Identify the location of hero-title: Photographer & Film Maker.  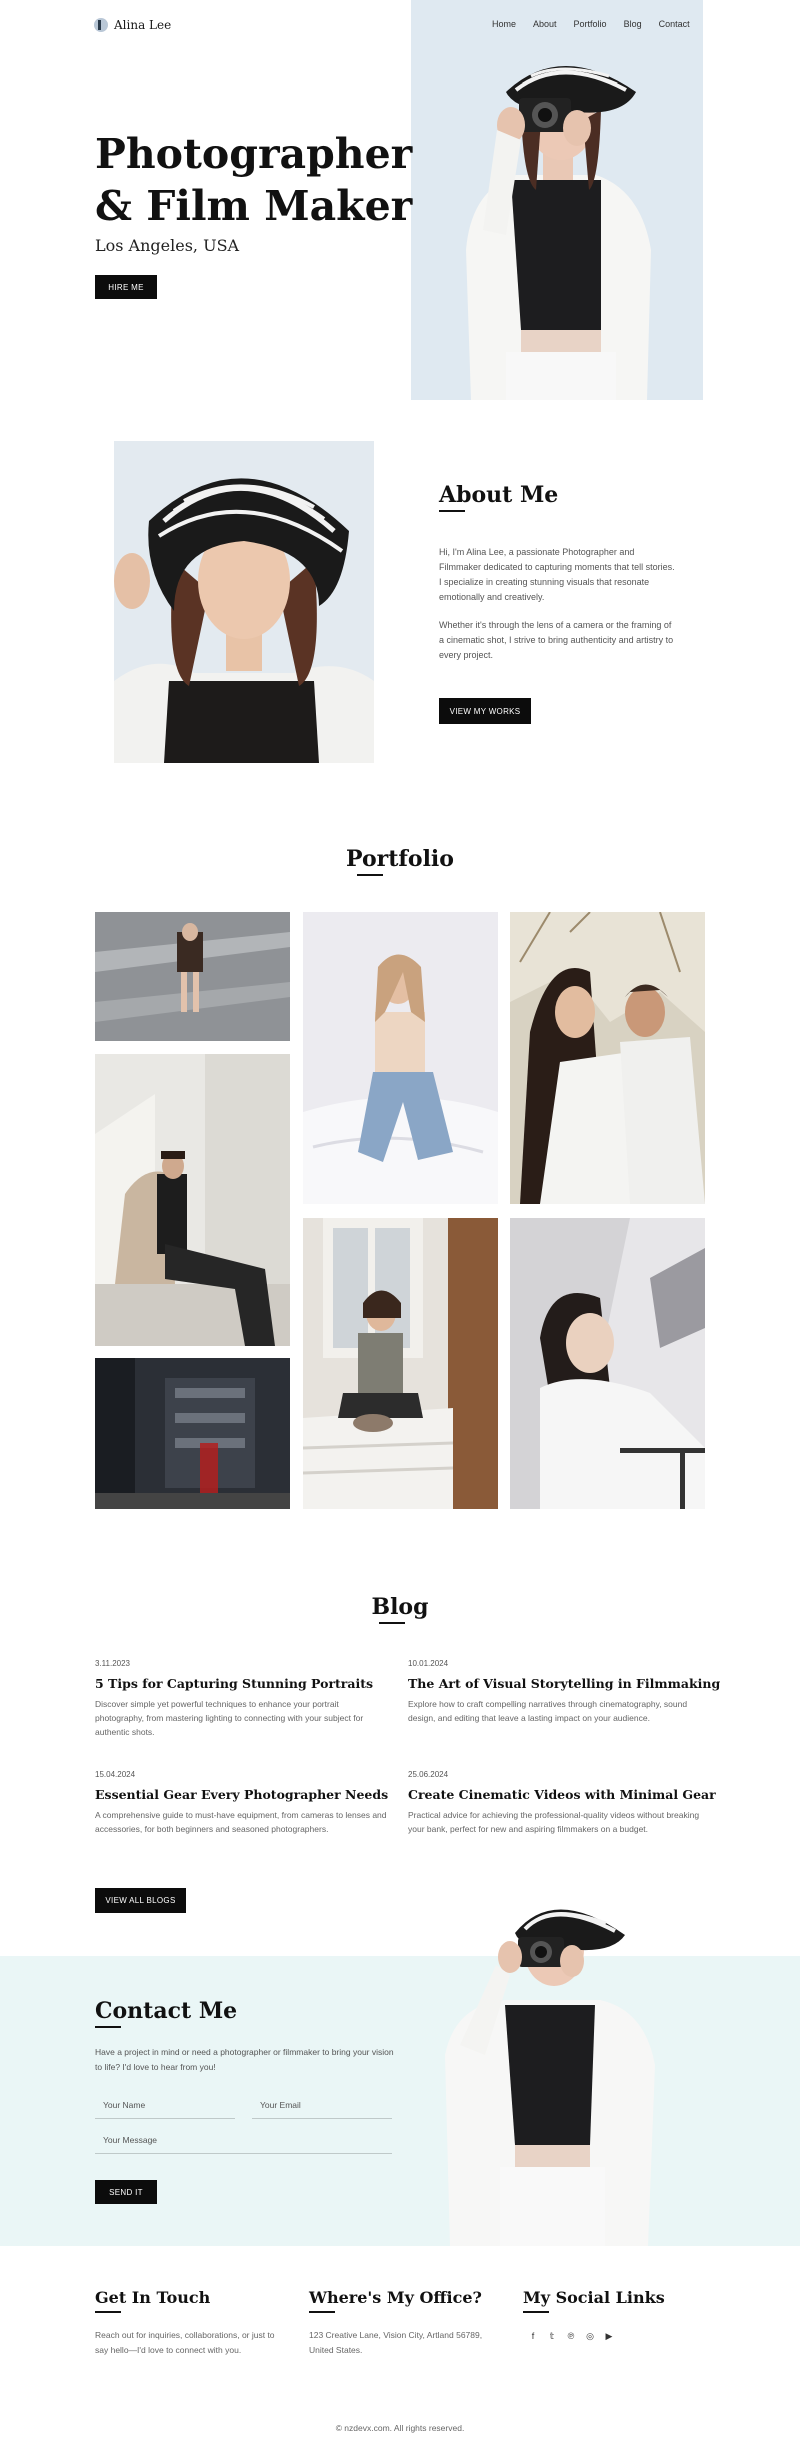
(255, 180).